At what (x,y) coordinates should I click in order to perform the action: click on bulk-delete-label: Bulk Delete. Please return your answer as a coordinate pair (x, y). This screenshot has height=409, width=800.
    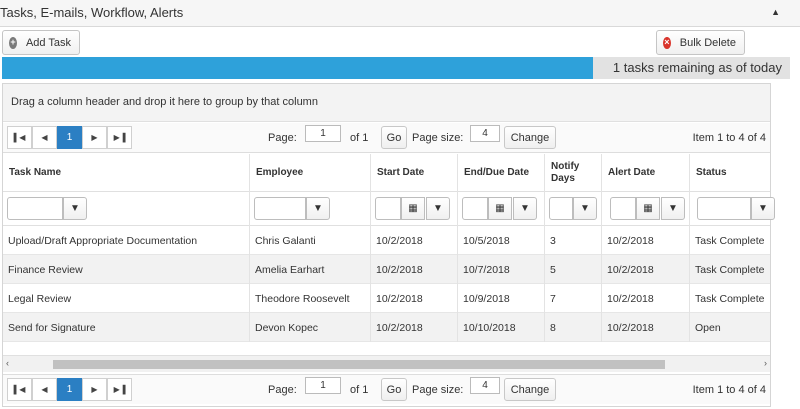
    Looking at the image, I should click on (707, 42).